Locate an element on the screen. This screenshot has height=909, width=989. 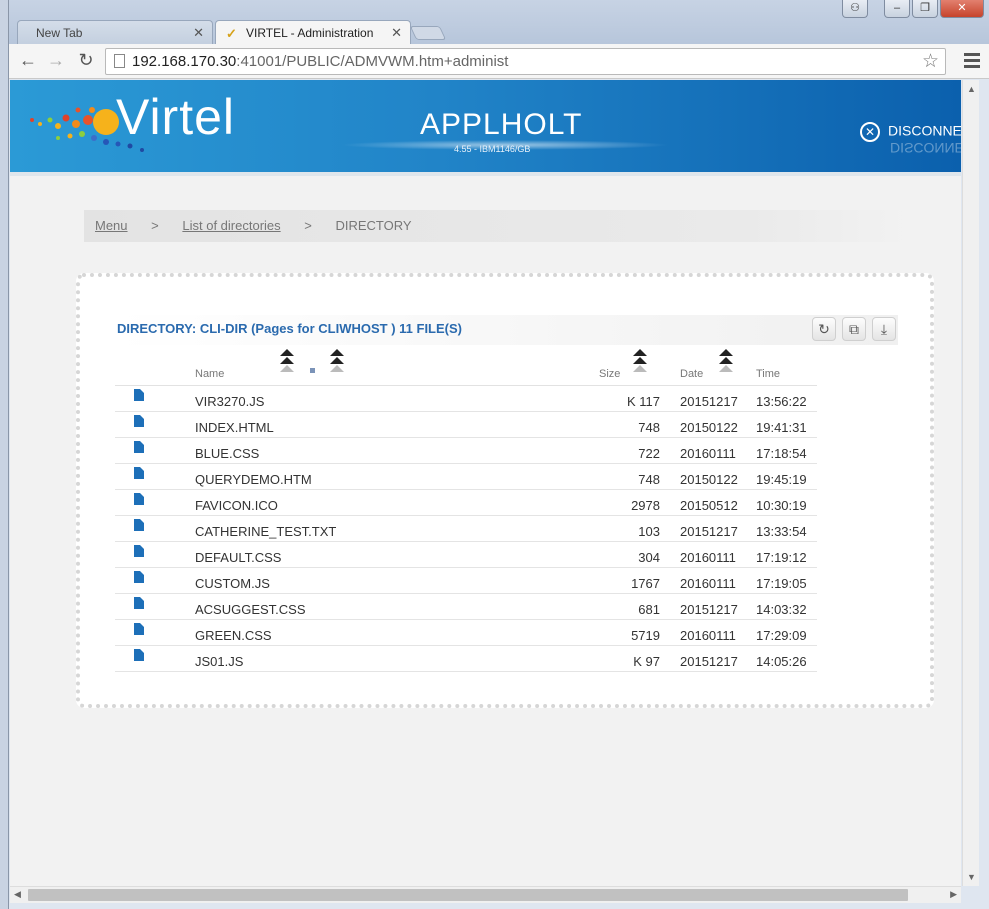
file-time: 13:33:54 is located at coordinates (781, 531).